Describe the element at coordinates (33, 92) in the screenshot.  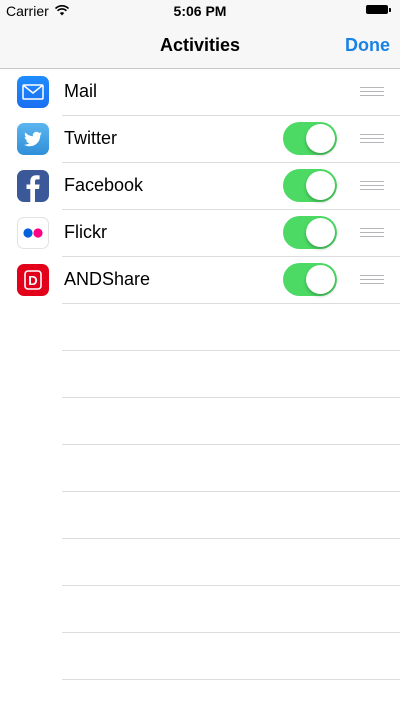
I see `mail-icon` at that location.